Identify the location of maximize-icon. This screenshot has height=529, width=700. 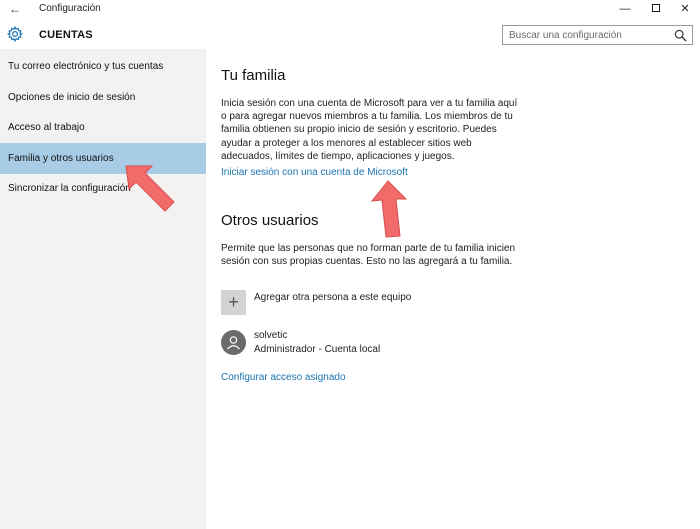
(656, 8).